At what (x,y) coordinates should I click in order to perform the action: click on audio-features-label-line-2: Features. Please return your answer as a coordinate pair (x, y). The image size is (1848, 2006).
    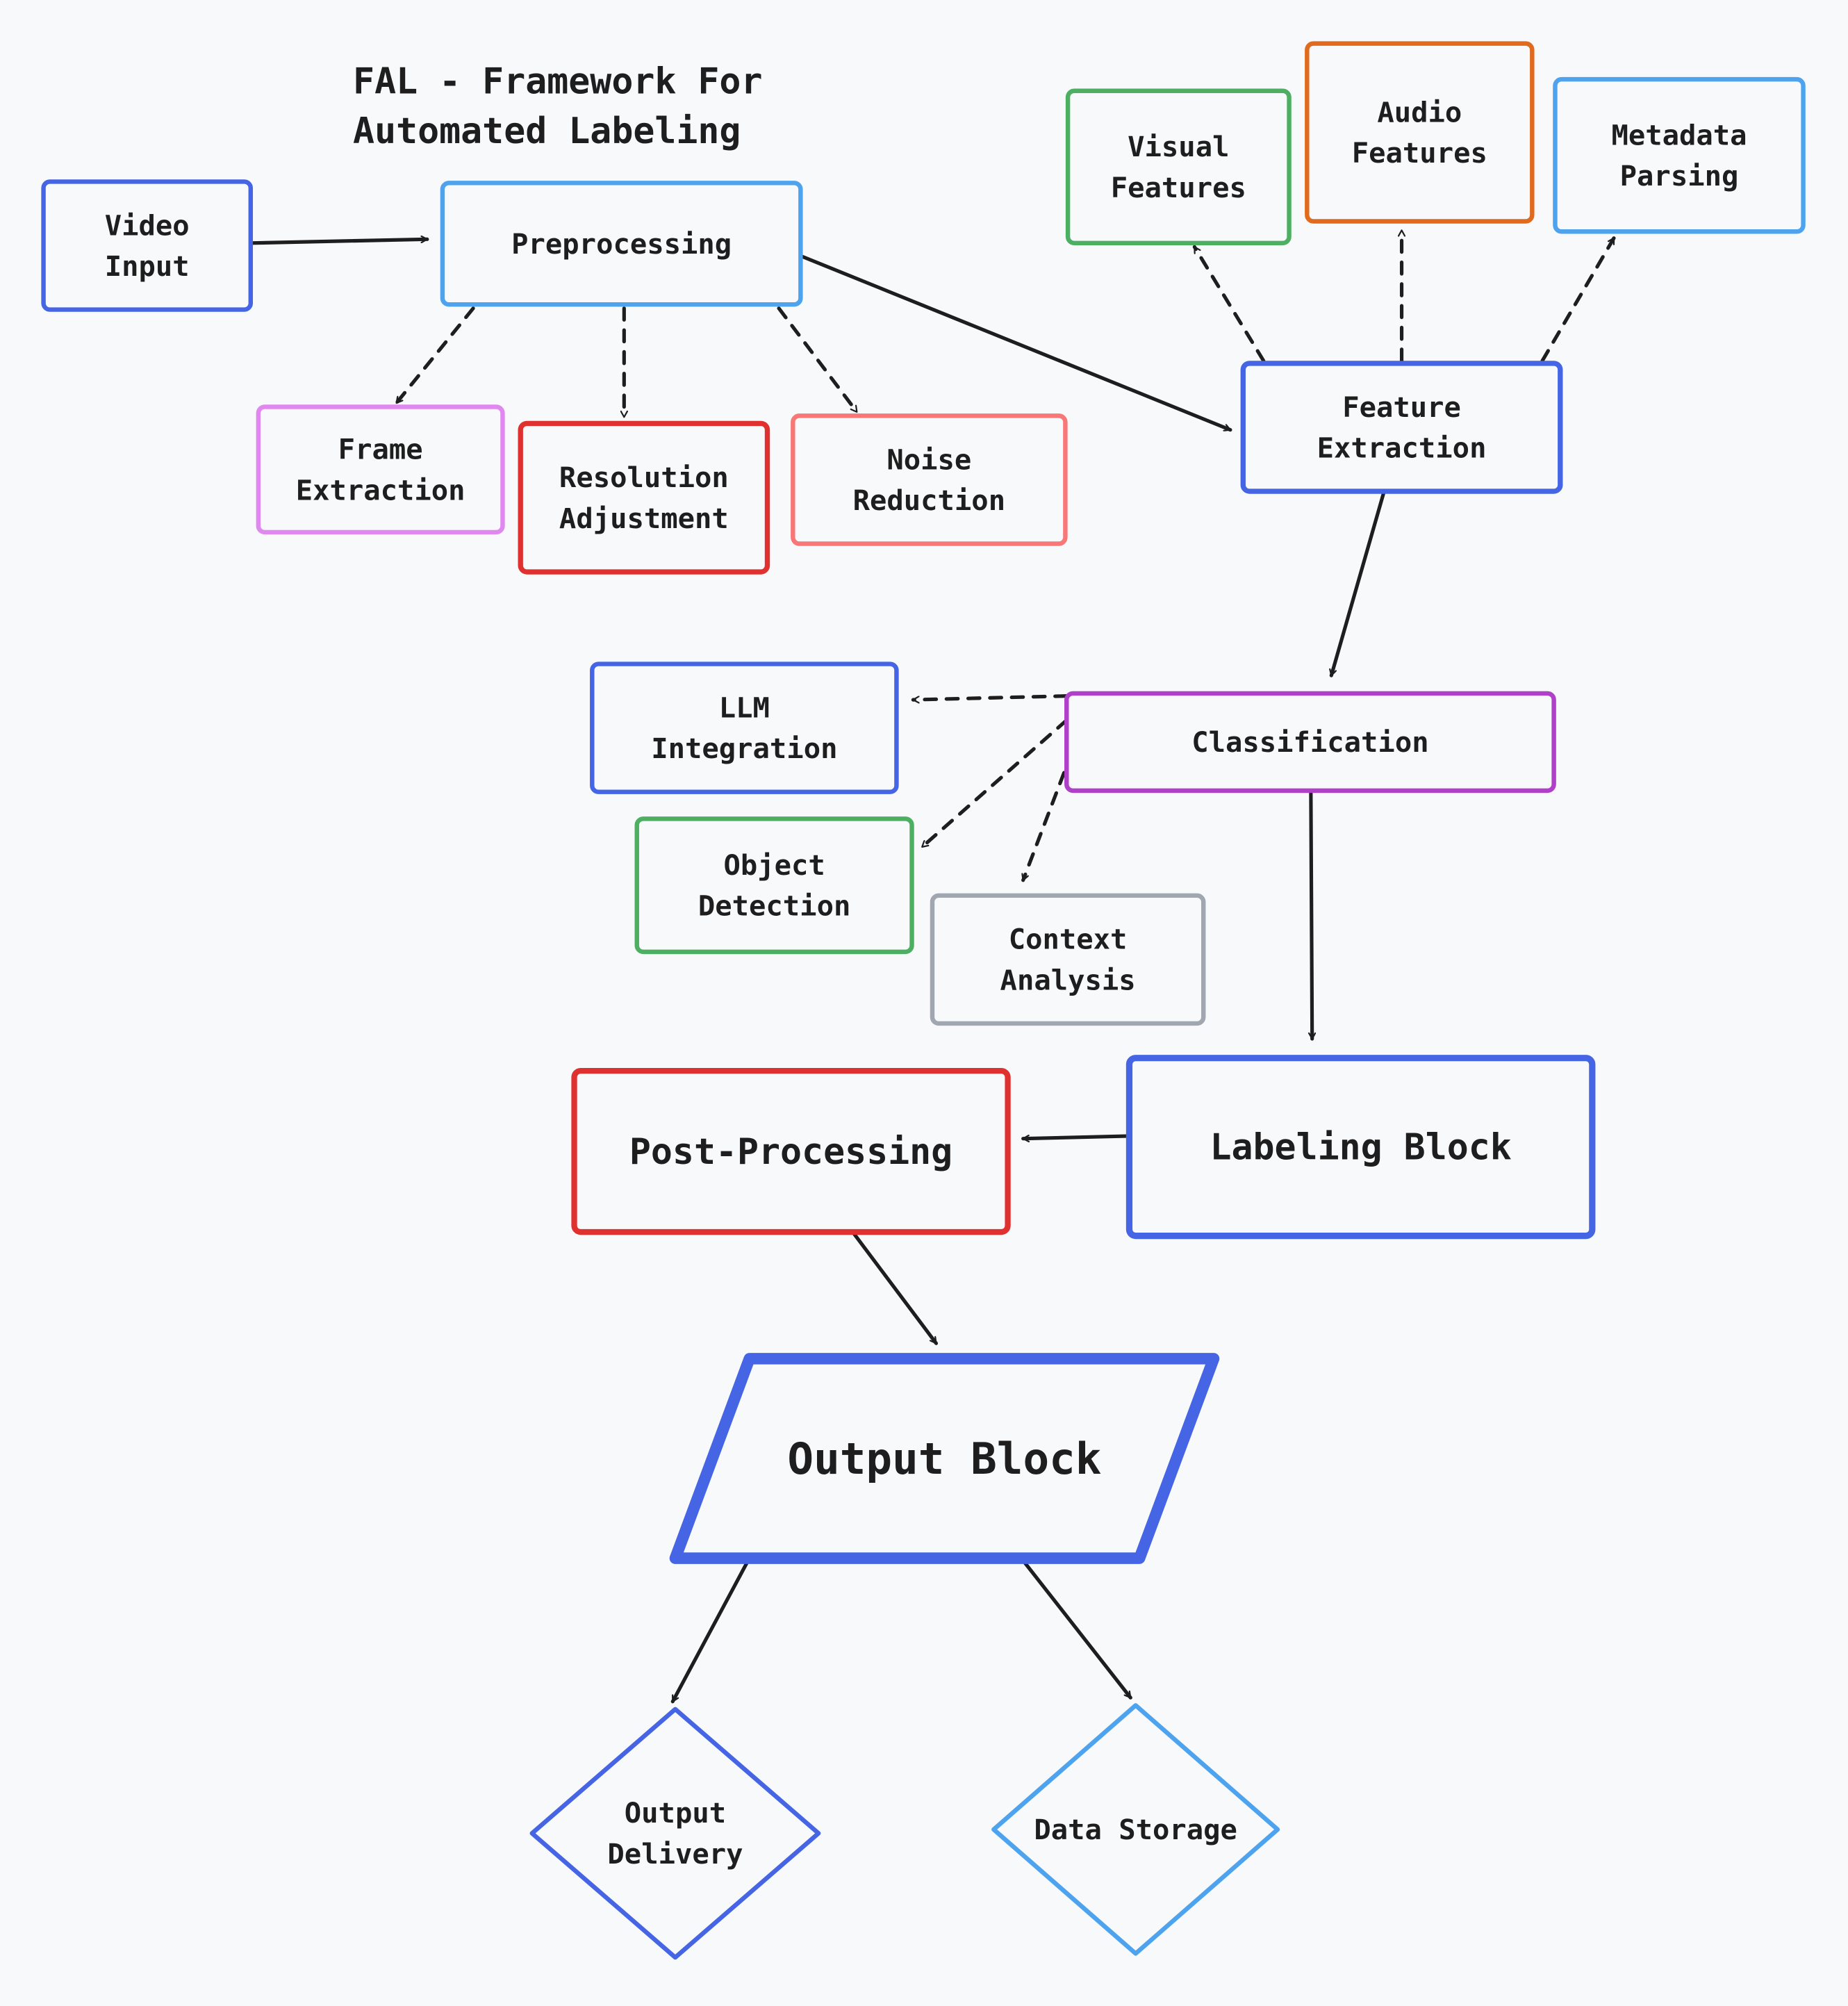
    Looking at the image, I should click on (1420, 153).